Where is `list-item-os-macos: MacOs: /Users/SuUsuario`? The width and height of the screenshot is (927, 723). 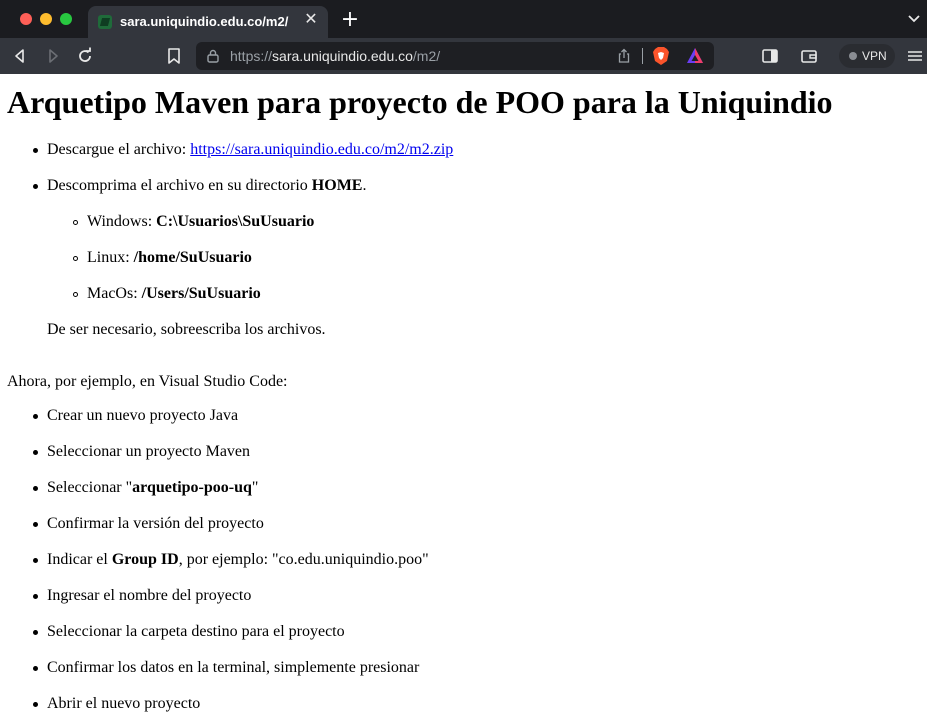
list-item-os-macos: MacOs: /Users/SuUsuario is located at coordinates (174, 294).